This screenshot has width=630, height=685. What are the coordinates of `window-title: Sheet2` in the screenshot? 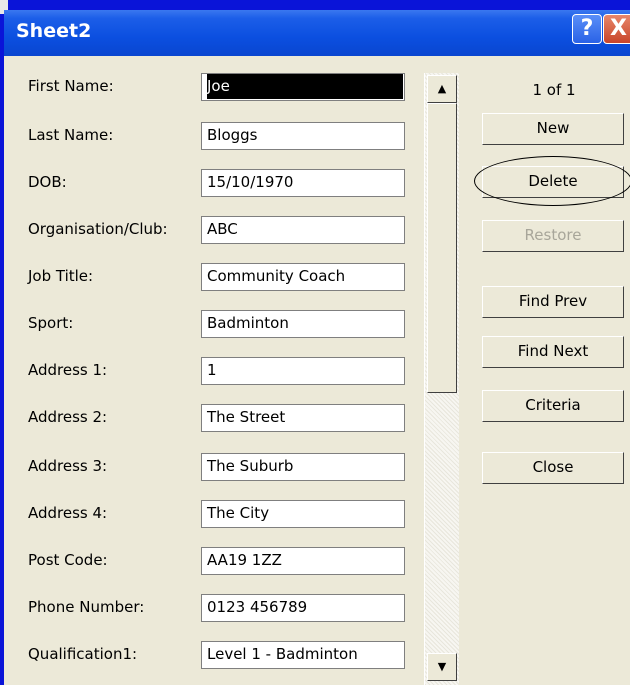 It's located at (54, 31).